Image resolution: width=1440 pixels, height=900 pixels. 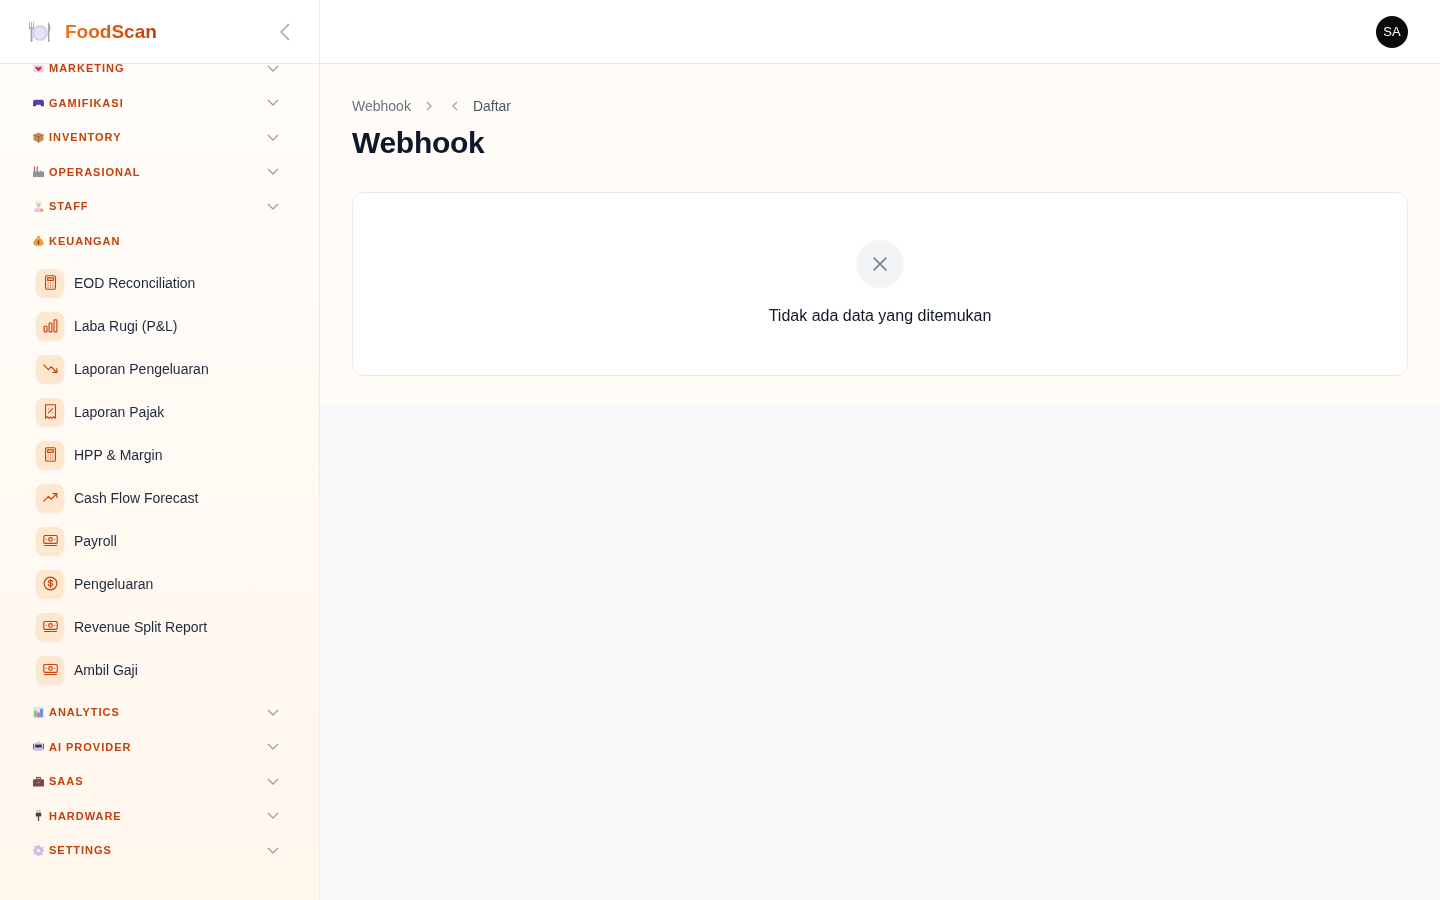 I want to click on sidebar-item: Laporan Pengeluaran, so click(x=159, y=368).